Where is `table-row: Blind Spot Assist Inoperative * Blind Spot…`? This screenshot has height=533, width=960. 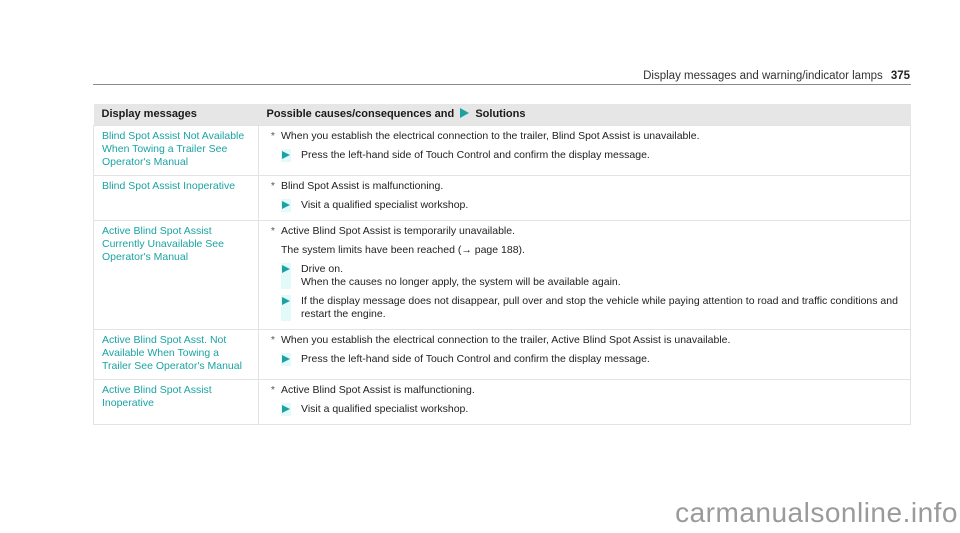 table-row: Blind Spot Assist Inoperative * Blind Spot… is located at coordinates (502, 198).